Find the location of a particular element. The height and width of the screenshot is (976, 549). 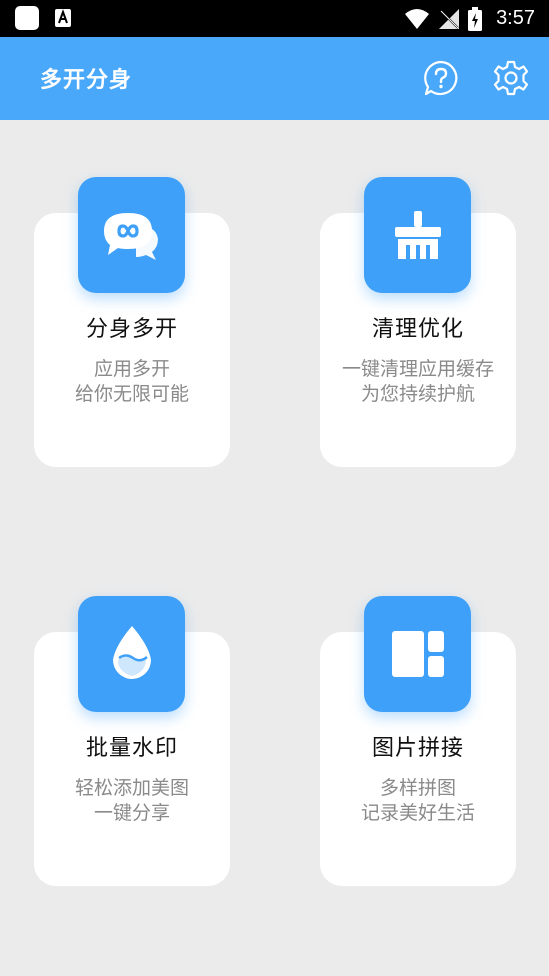

feature-desc-line: 一键清理应用缓存 is located at coordinates (417, 369).